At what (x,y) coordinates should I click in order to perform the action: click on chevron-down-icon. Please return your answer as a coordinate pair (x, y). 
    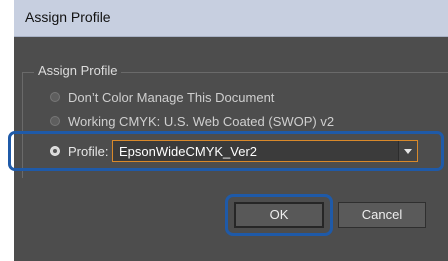
    Looking at the image, I should click on (407, 151).